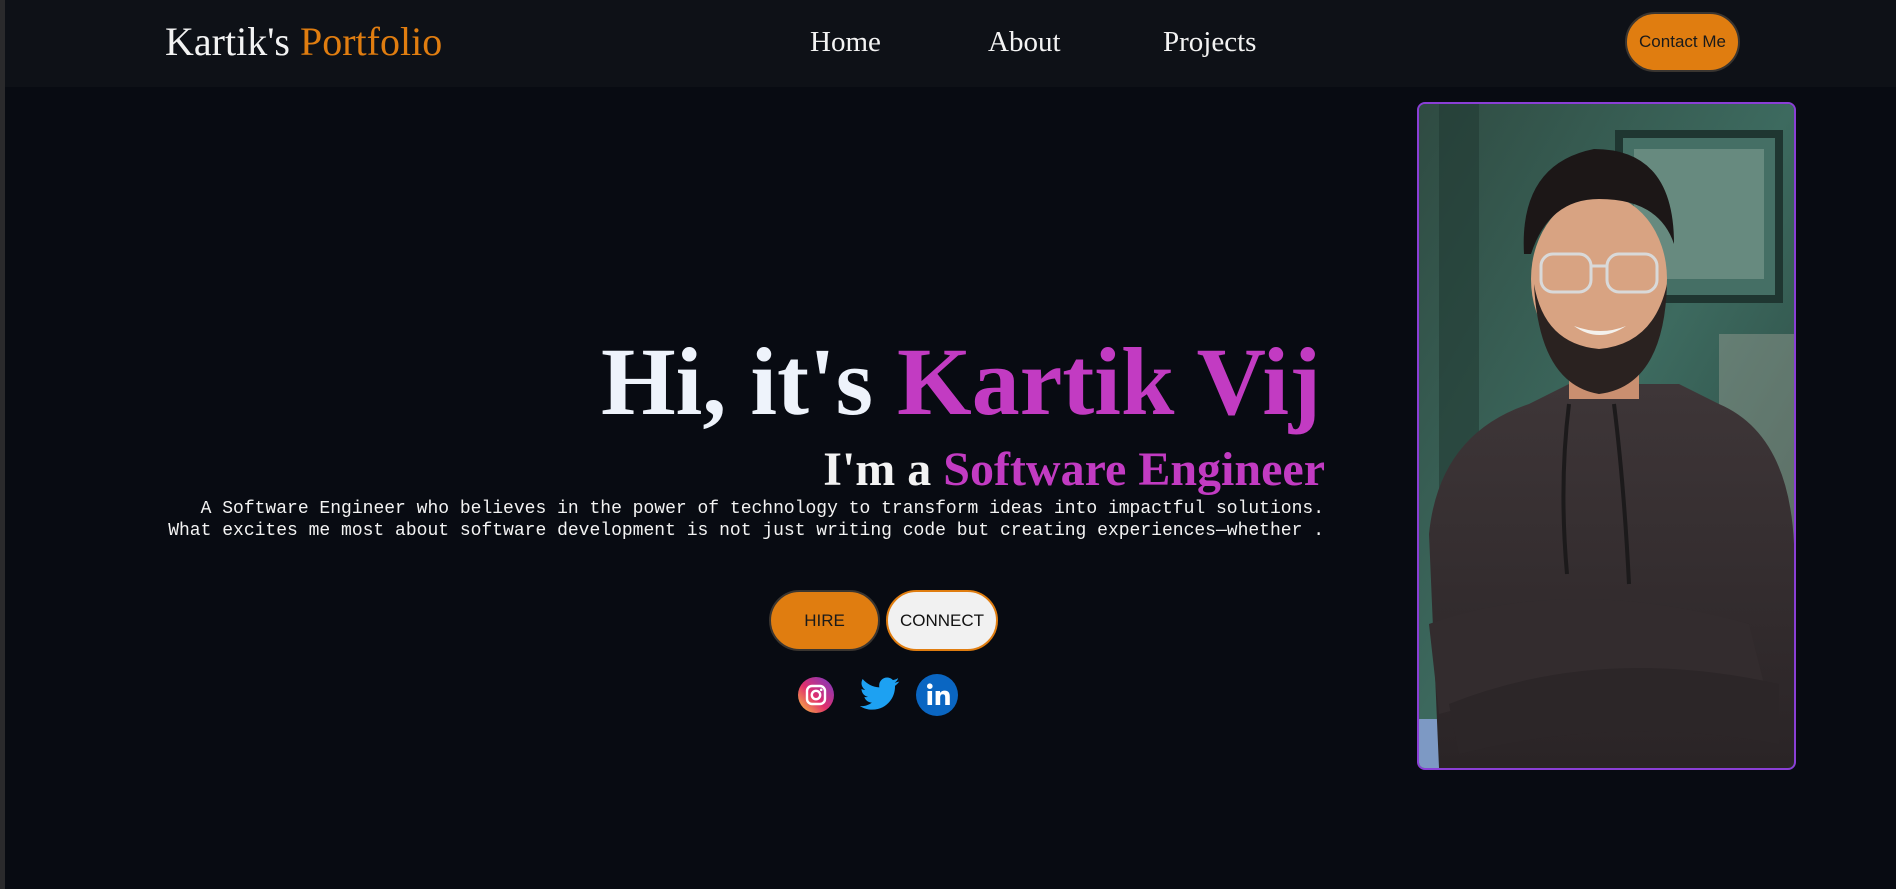  What do you see at coordinates (1134, 469) in the screenshot?
I see `hero-role: Software Engineer` at bounding box center [1134, 469].